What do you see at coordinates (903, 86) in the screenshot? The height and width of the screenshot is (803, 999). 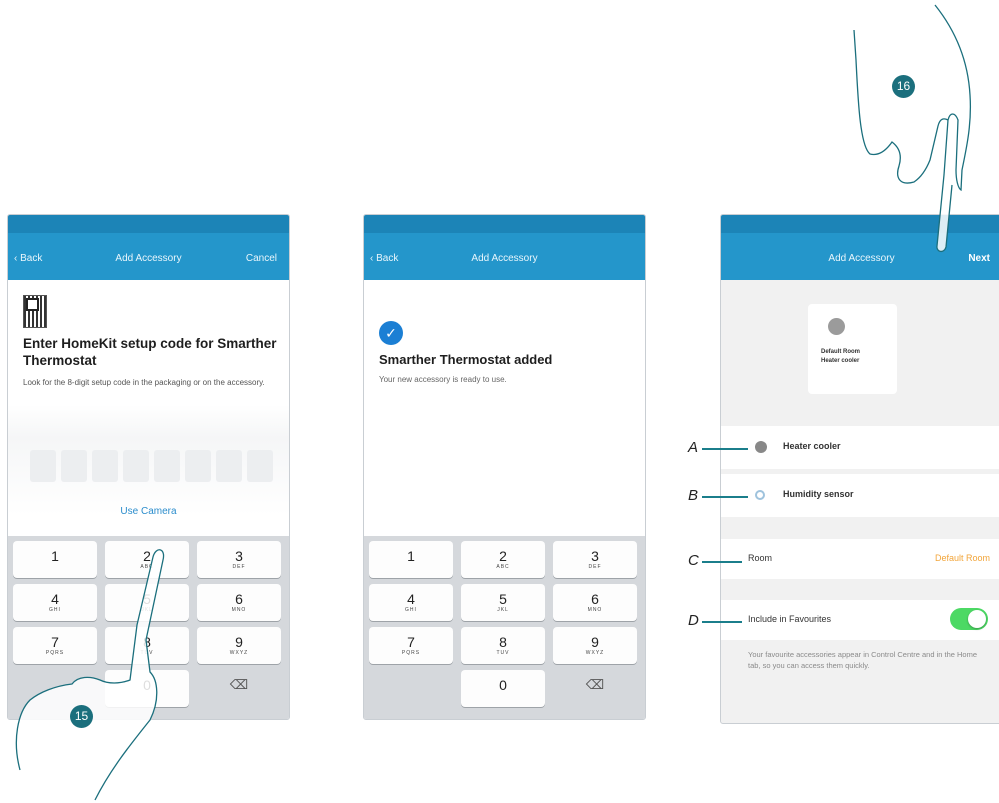 I see `step-number-16: 16` at bounding box center [903, 86].